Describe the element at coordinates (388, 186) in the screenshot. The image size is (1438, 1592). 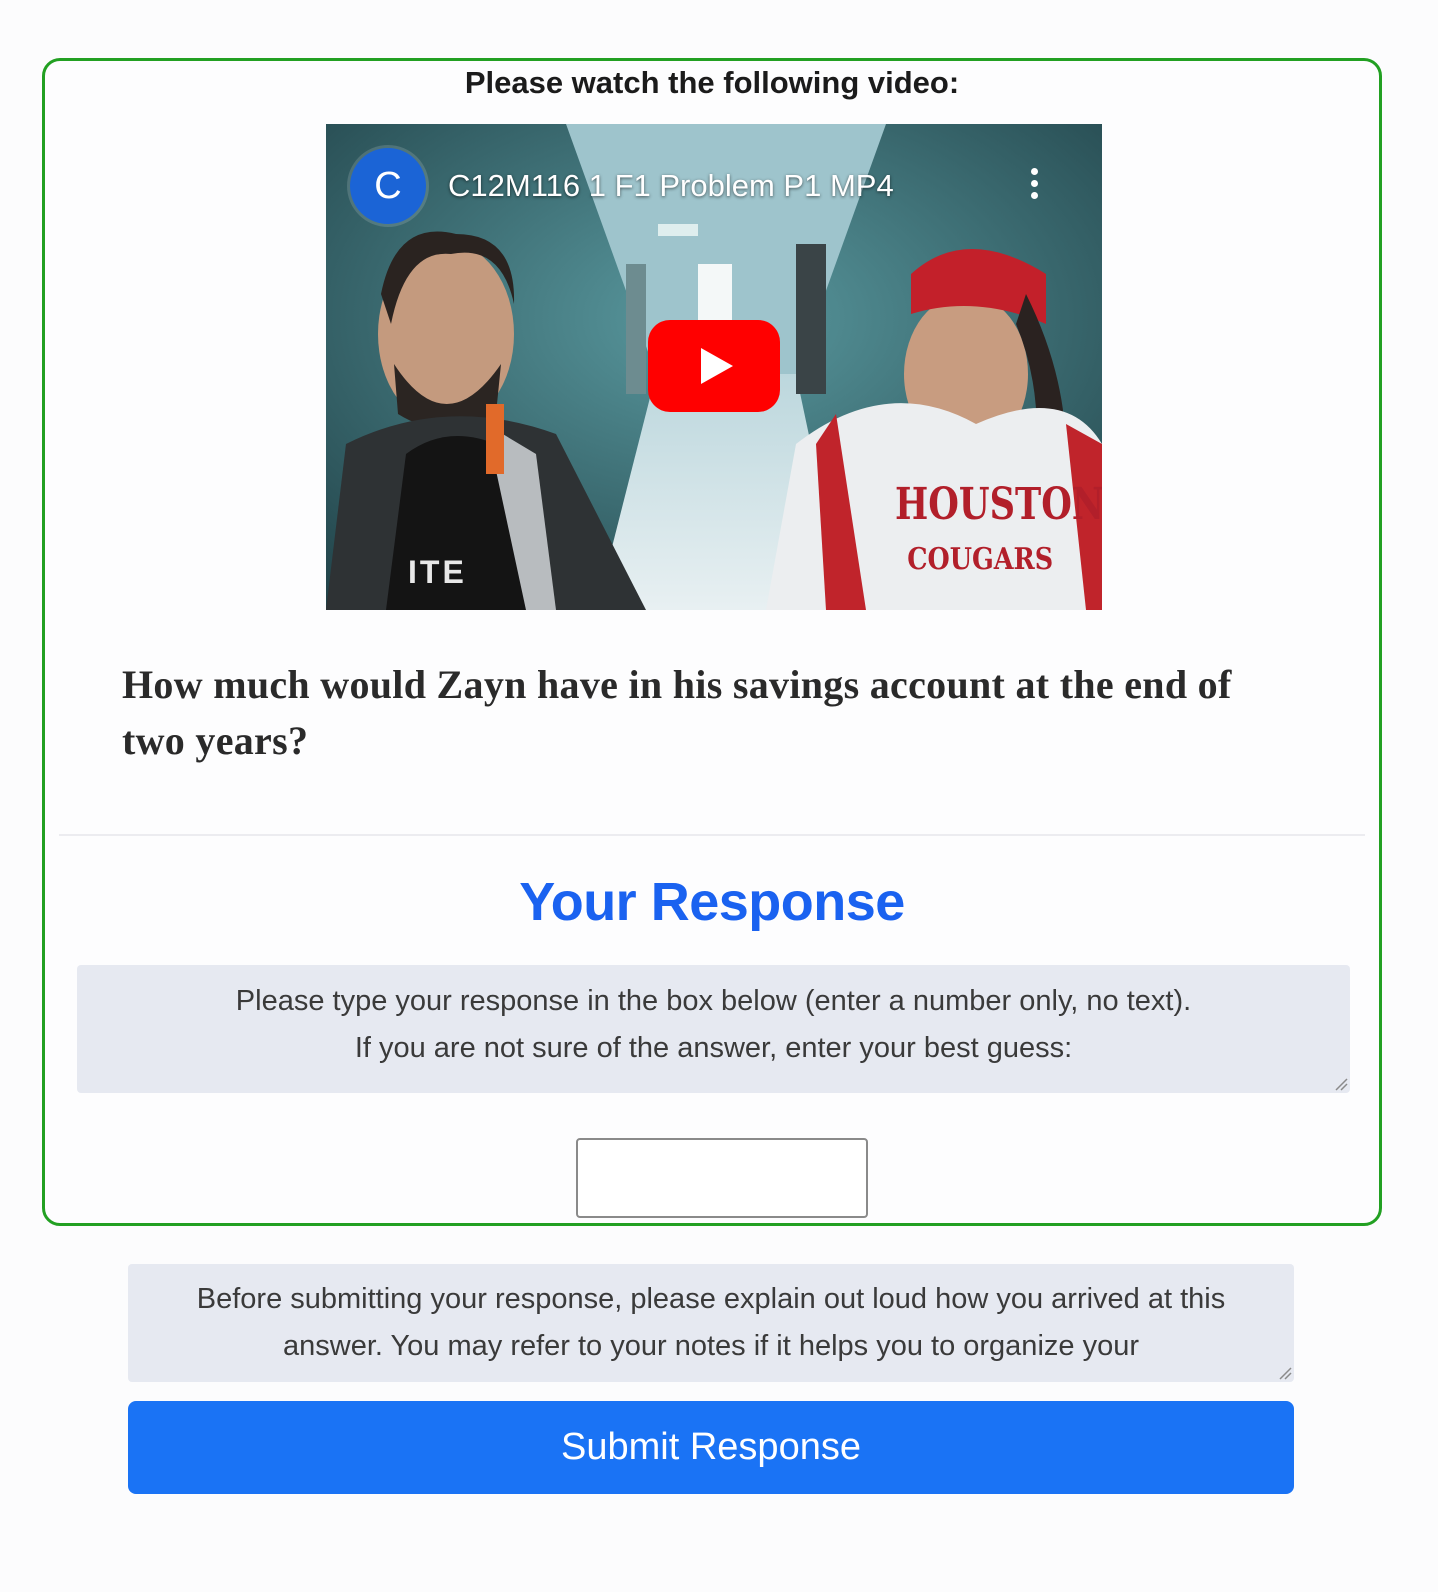
I see `channel-avatar: C` at that location.